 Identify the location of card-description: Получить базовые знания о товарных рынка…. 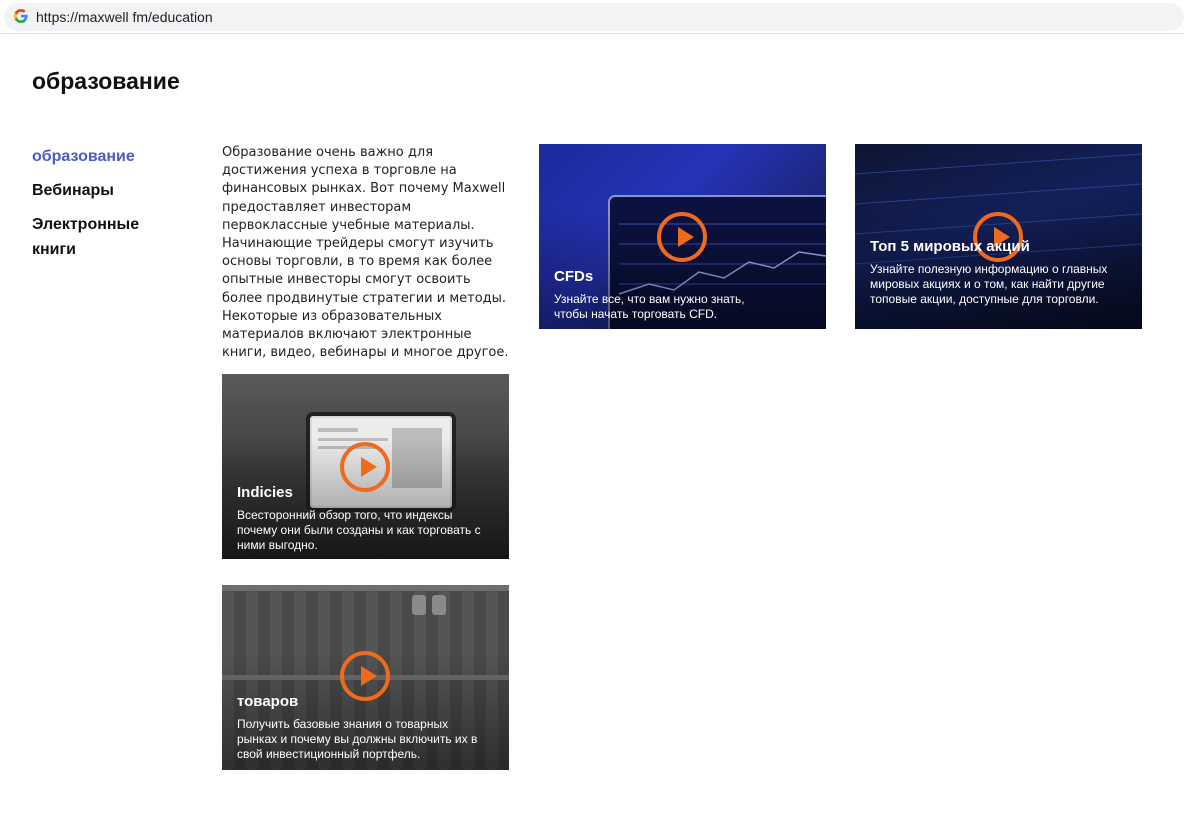
(357, 739).